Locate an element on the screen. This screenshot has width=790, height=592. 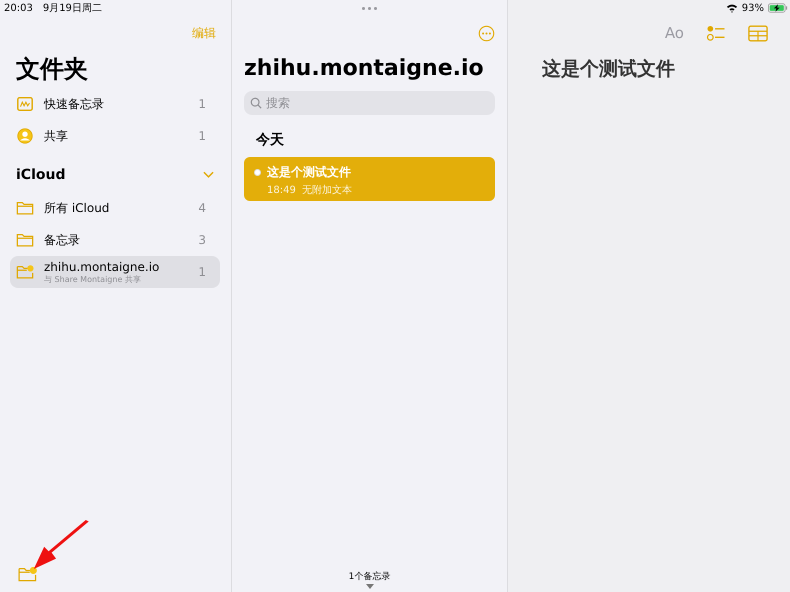
sidebar-item: 快速备忘录 1 is located at coordinates (115, 104).